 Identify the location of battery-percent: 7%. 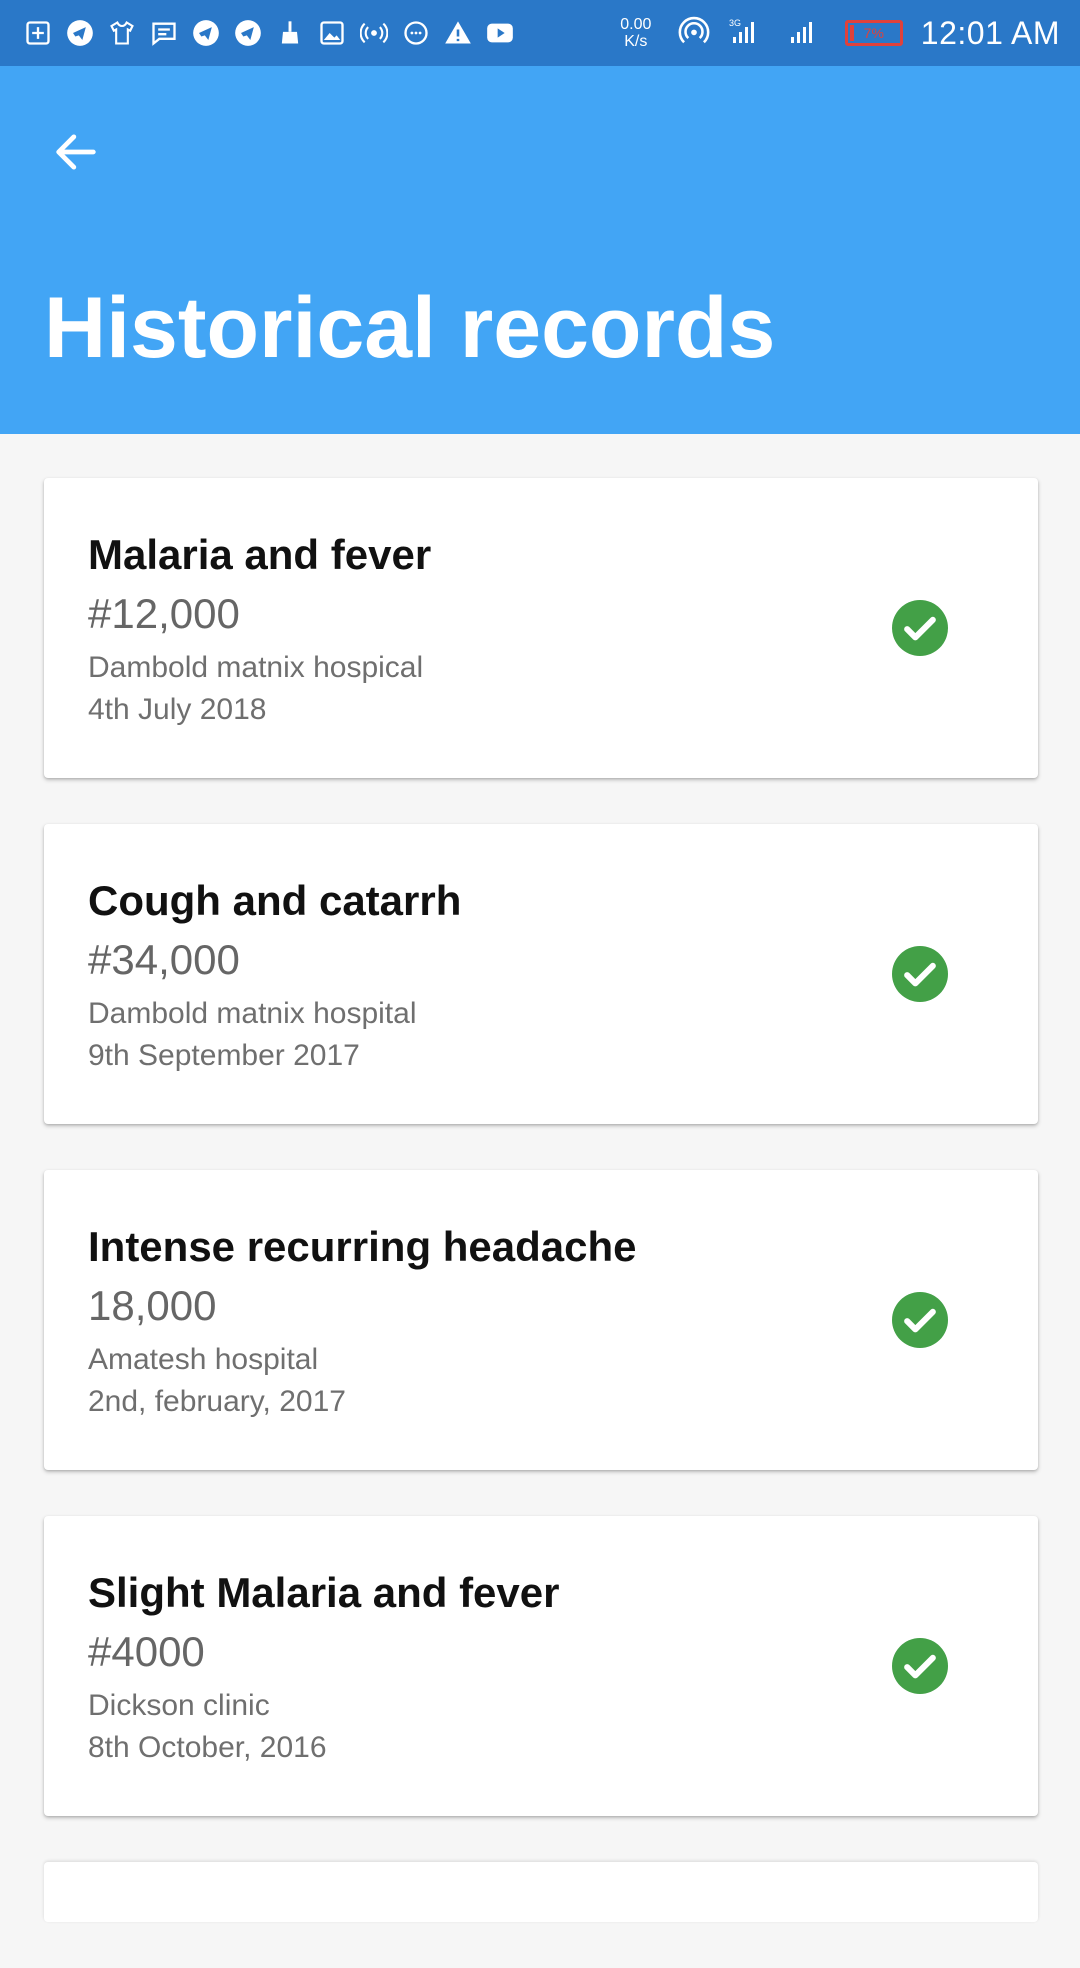
(873, 33).